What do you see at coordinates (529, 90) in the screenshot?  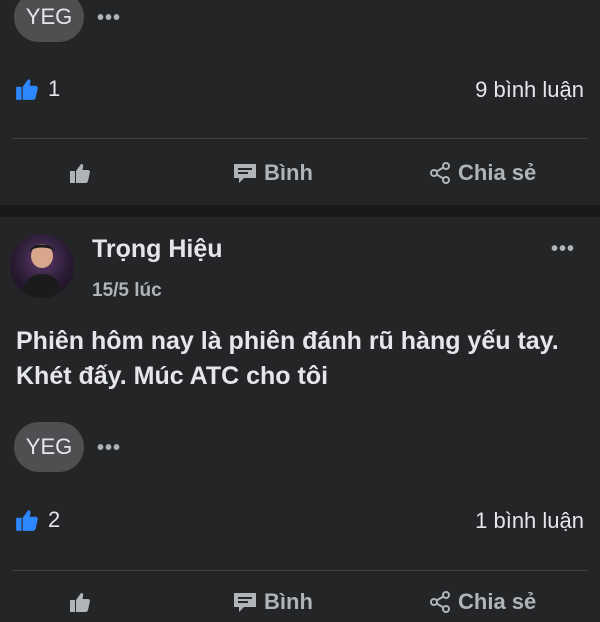 I see `comment-count: 9 bình luận` at bounding box center [529, 90].